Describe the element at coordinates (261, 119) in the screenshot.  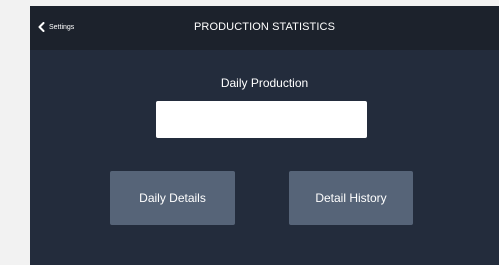
I see `daily-production-field` at that location.